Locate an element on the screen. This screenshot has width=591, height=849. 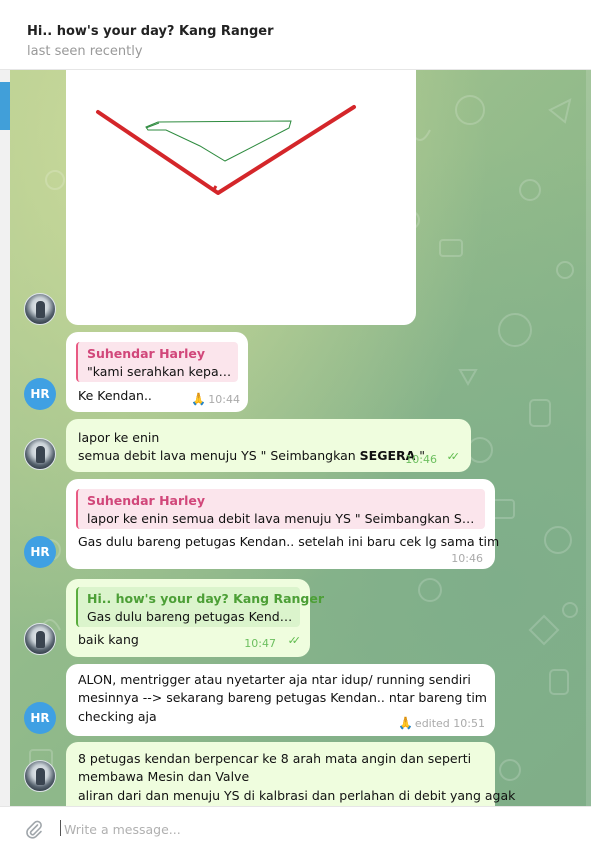
reply-sender-name: Hi.. how's your day? Kang Ranger is located at coordinates (206, 598).